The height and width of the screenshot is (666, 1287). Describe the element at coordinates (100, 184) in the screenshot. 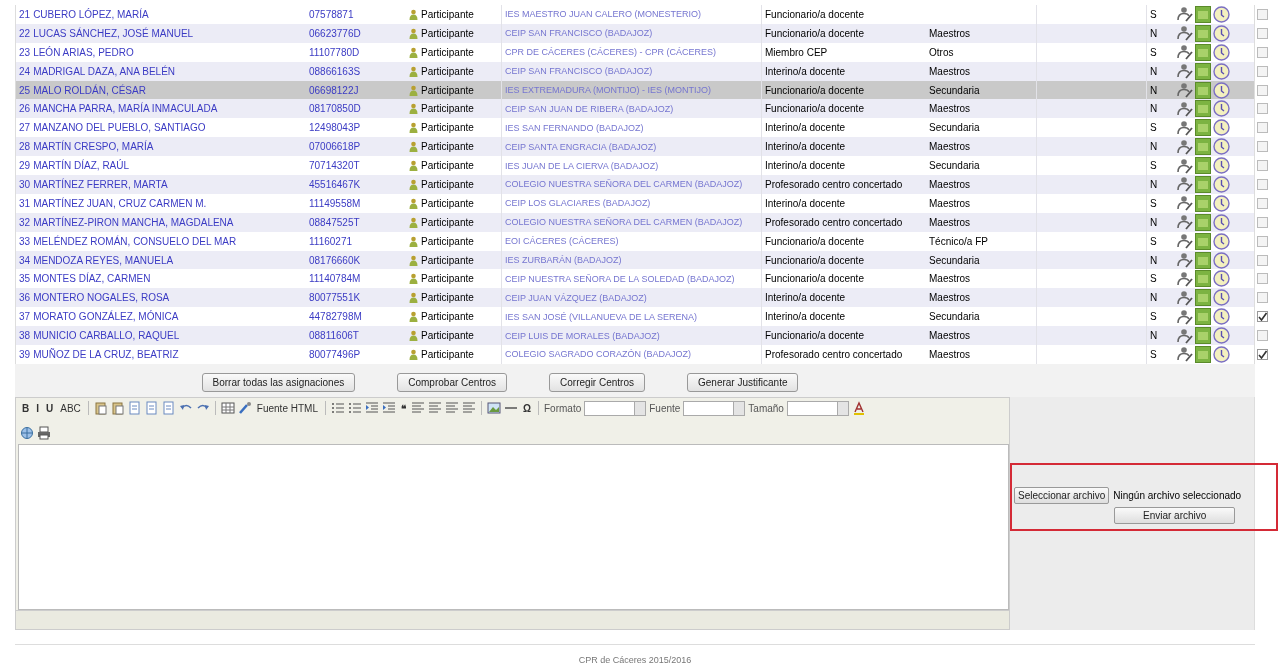

I see `participant-name-link: MARTÍNEZ FERRER, MARTA` at that location.